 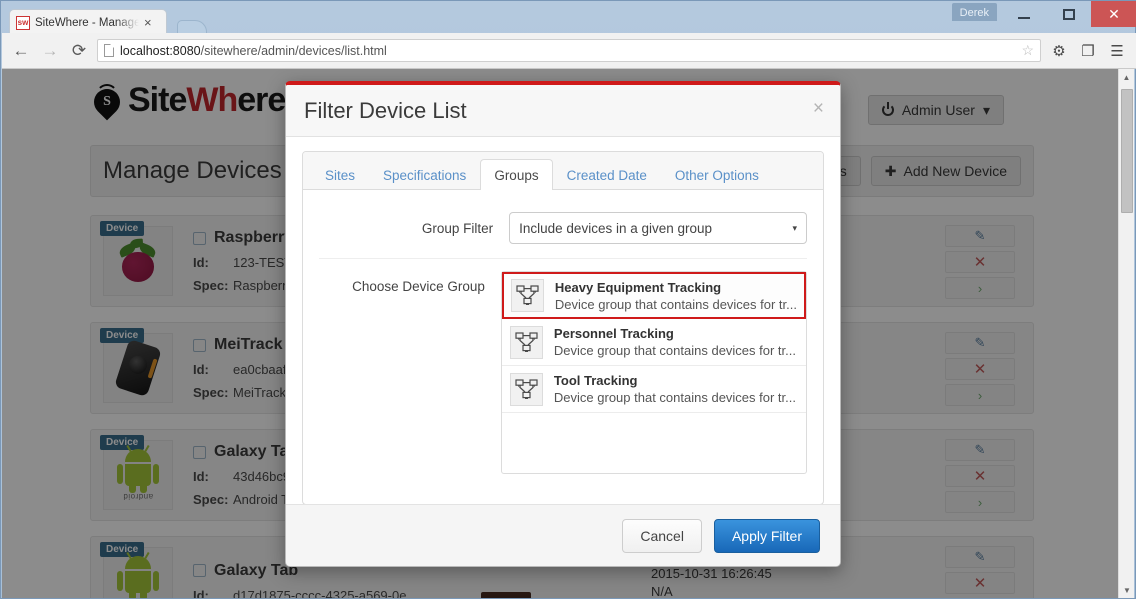 I want to click on group-filter-label: Group Filter, so click(x=457, y=228).